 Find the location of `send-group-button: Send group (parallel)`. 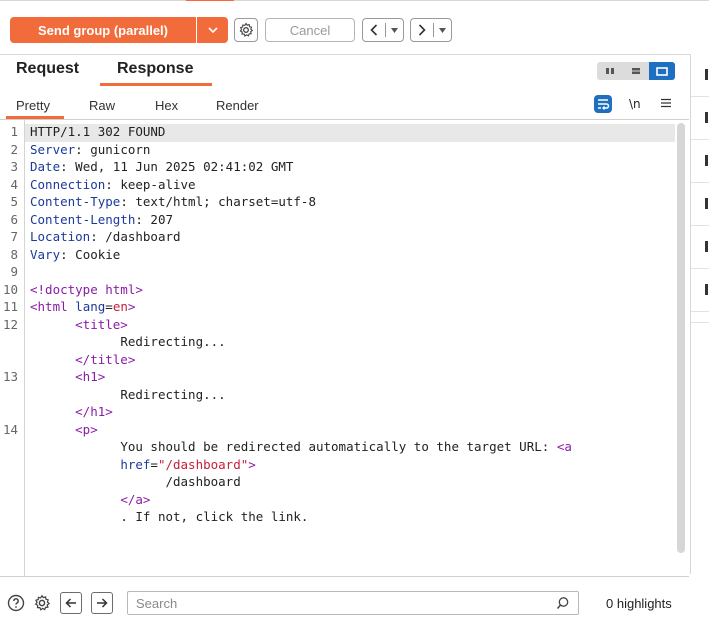

send-group-button: Send group (parallel) is located at coordinates (103, 30).